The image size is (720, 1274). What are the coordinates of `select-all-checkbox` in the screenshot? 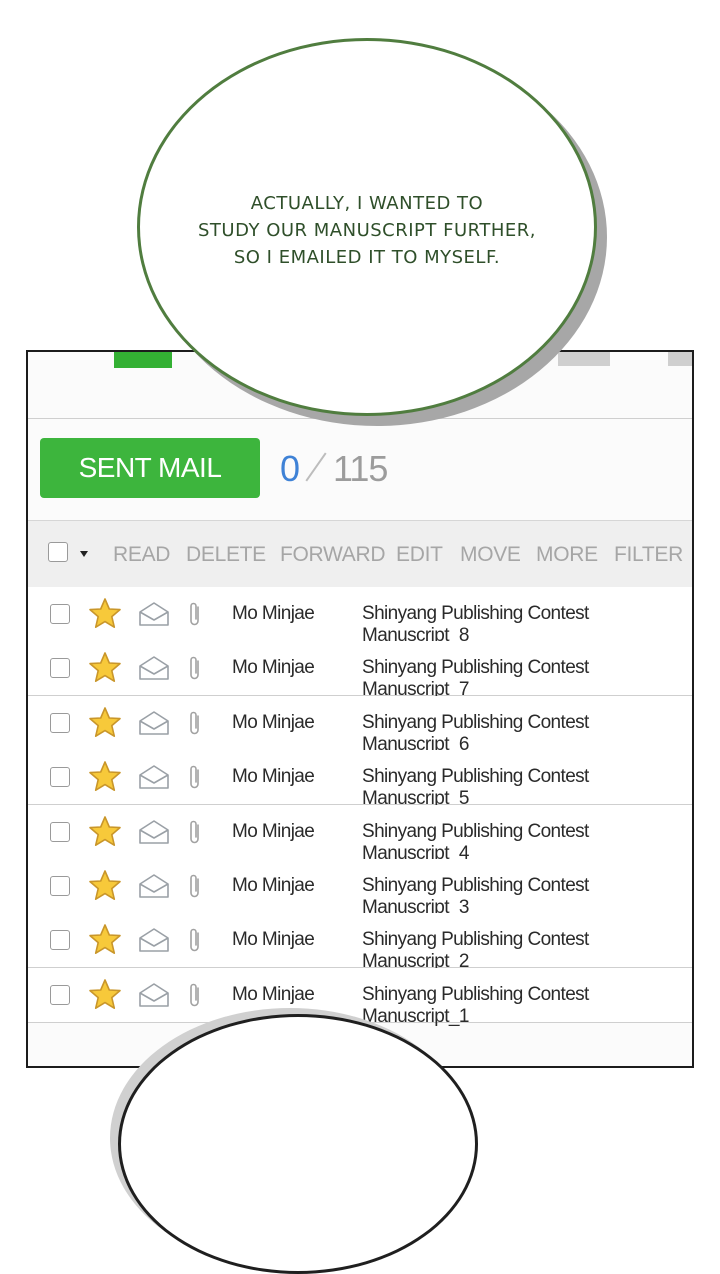 It's located at (58, 552).